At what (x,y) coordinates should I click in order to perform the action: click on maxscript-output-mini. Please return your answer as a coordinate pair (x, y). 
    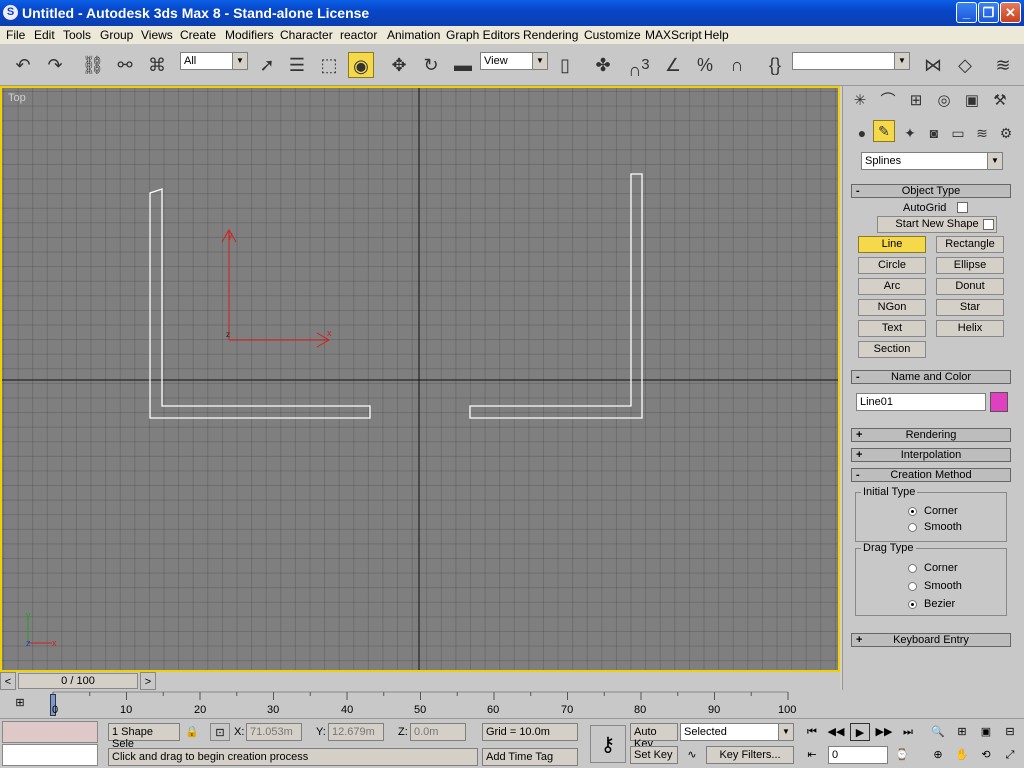
    Looking at the image, I should click on (50, 755).